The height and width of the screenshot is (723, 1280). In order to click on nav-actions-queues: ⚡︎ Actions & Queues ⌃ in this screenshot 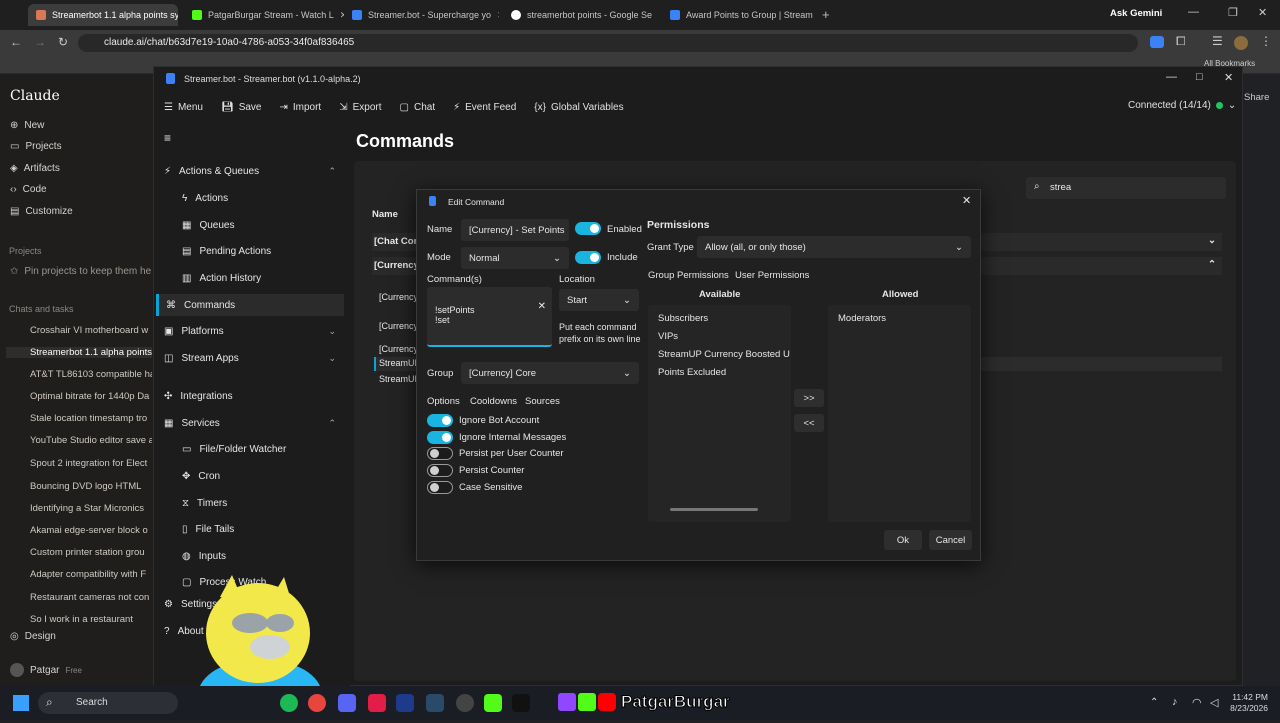, I will do `click(254, 171)`.